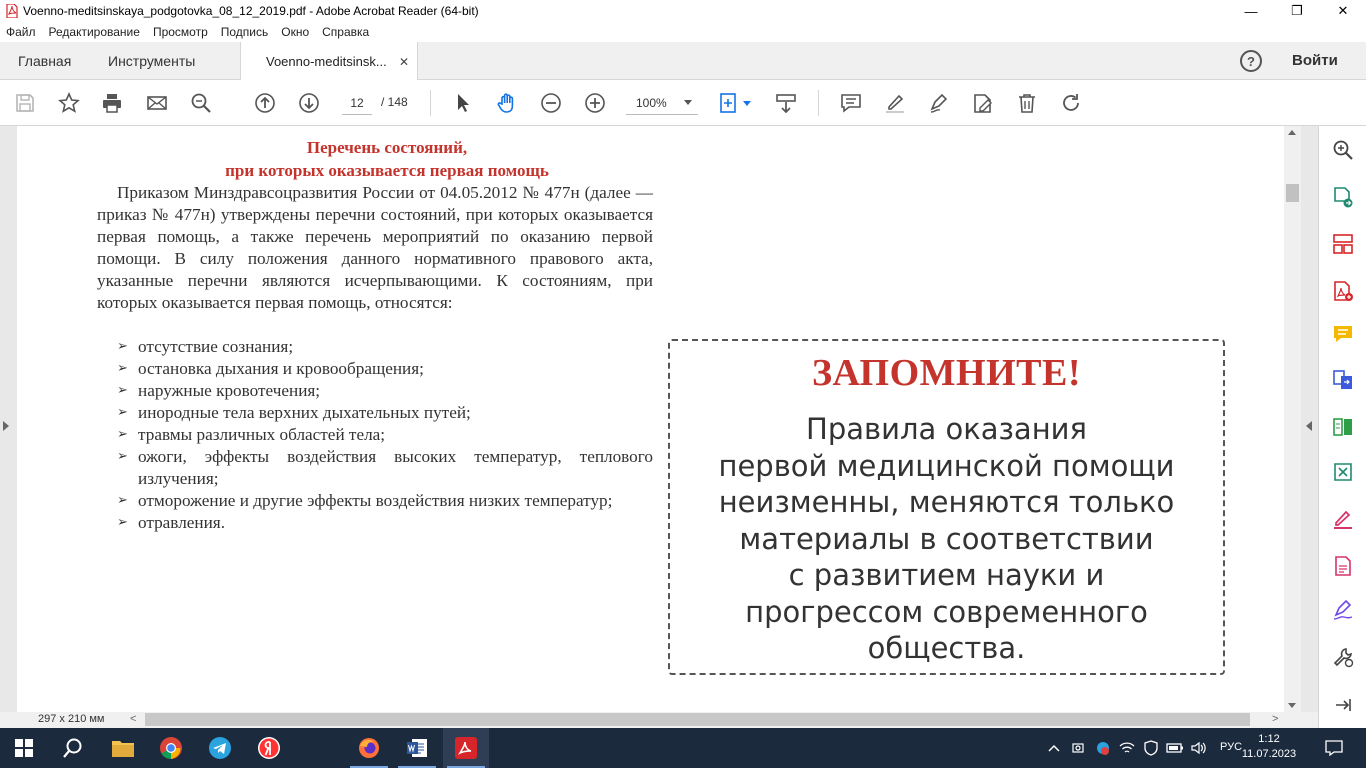 The height and width of the screenshot is (768, 1366). I want to click on zoom-value: 100%, so click(651, 102).